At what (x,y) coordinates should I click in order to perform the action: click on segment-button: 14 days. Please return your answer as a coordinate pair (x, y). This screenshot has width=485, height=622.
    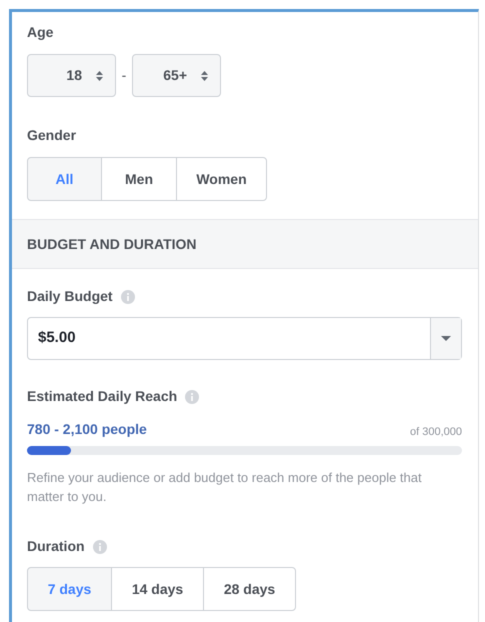
    Looking at the image, I should click on (157, 589).